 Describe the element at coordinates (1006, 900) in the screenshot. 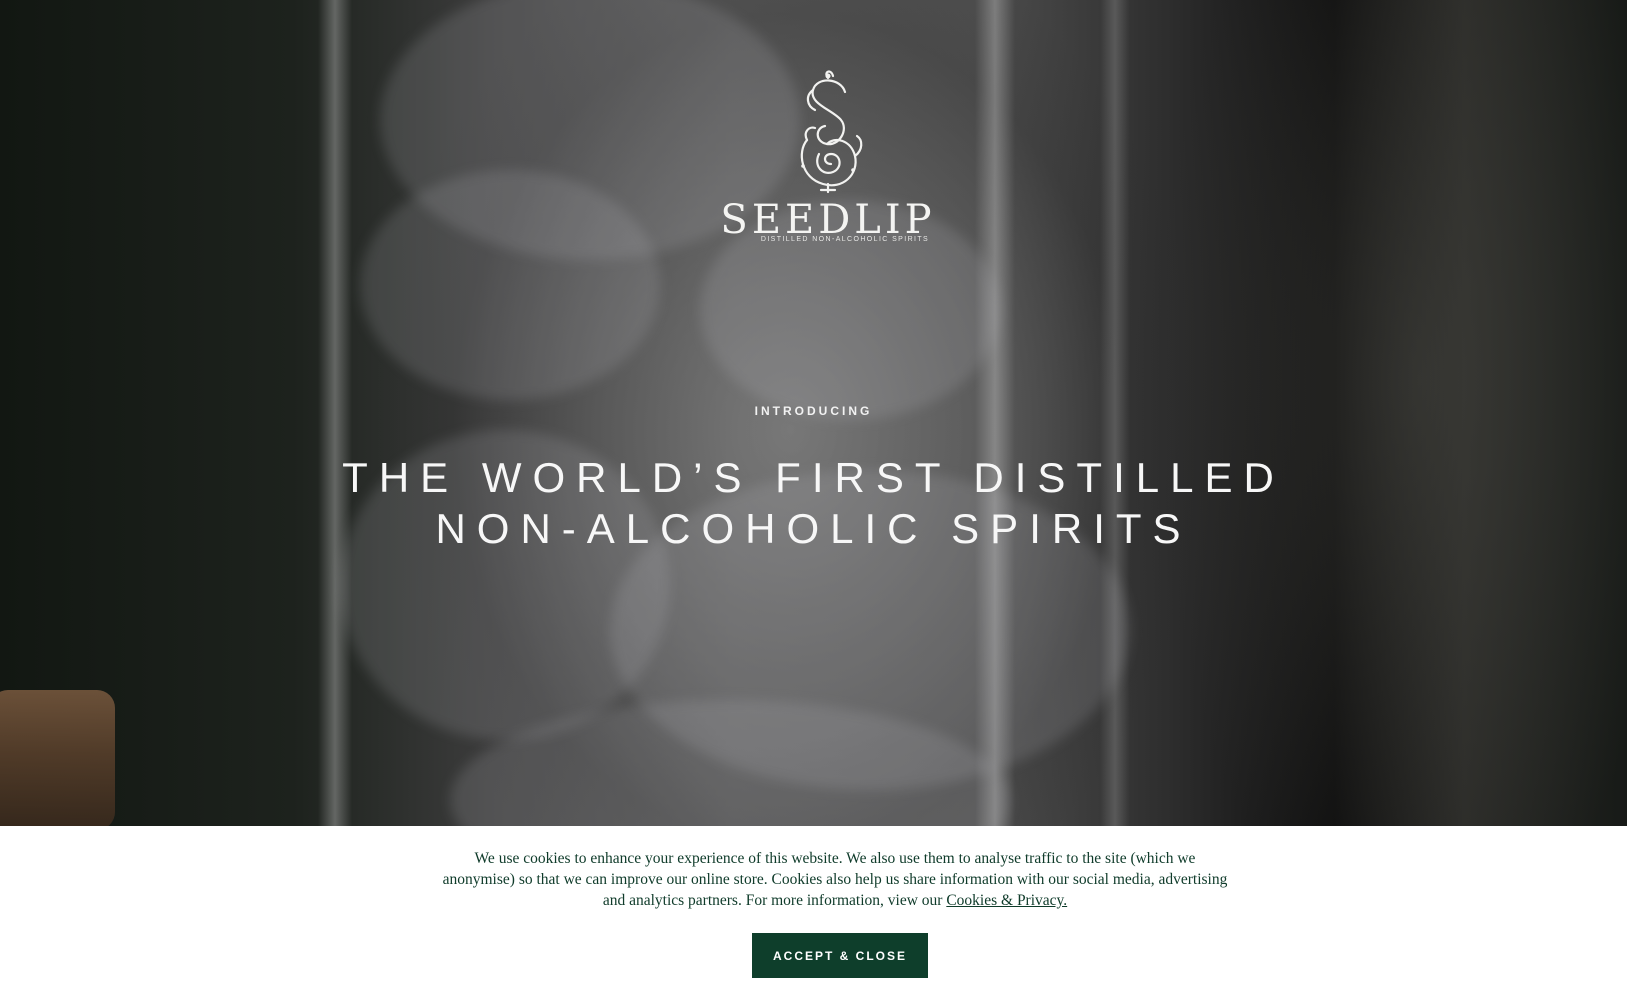

I see `cookies-privacy-link: Cookies & Privacy.` at that location.